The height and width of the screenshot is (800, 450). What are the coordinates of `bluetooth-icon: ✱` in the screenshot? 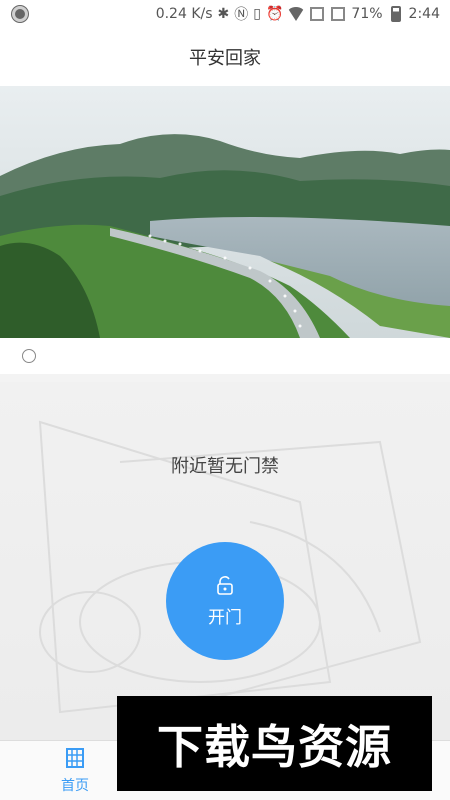 It's located at (223, 14).